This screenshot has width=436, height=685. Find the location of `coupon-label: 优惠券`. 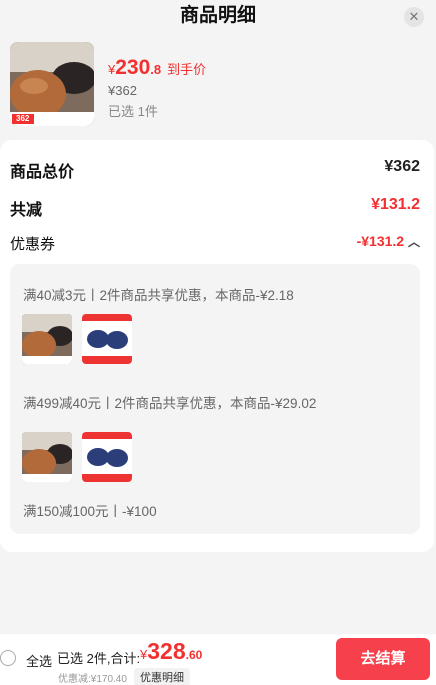

coupon-label: 优惠券 is located at coordinates (33, 244).